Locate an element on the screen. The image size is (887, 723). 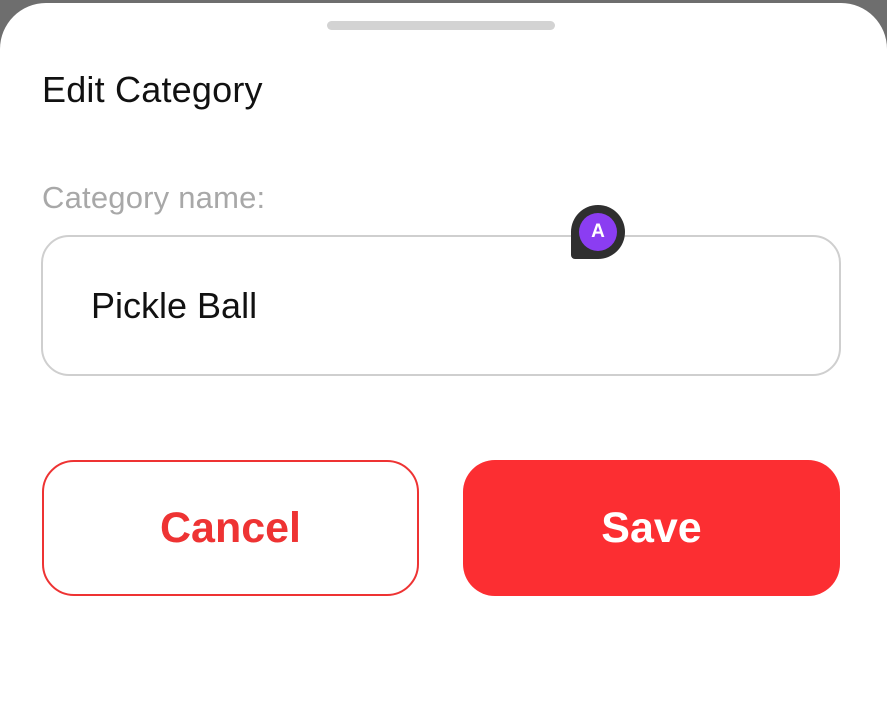
drag-handle is located at coordinates (441, 25).